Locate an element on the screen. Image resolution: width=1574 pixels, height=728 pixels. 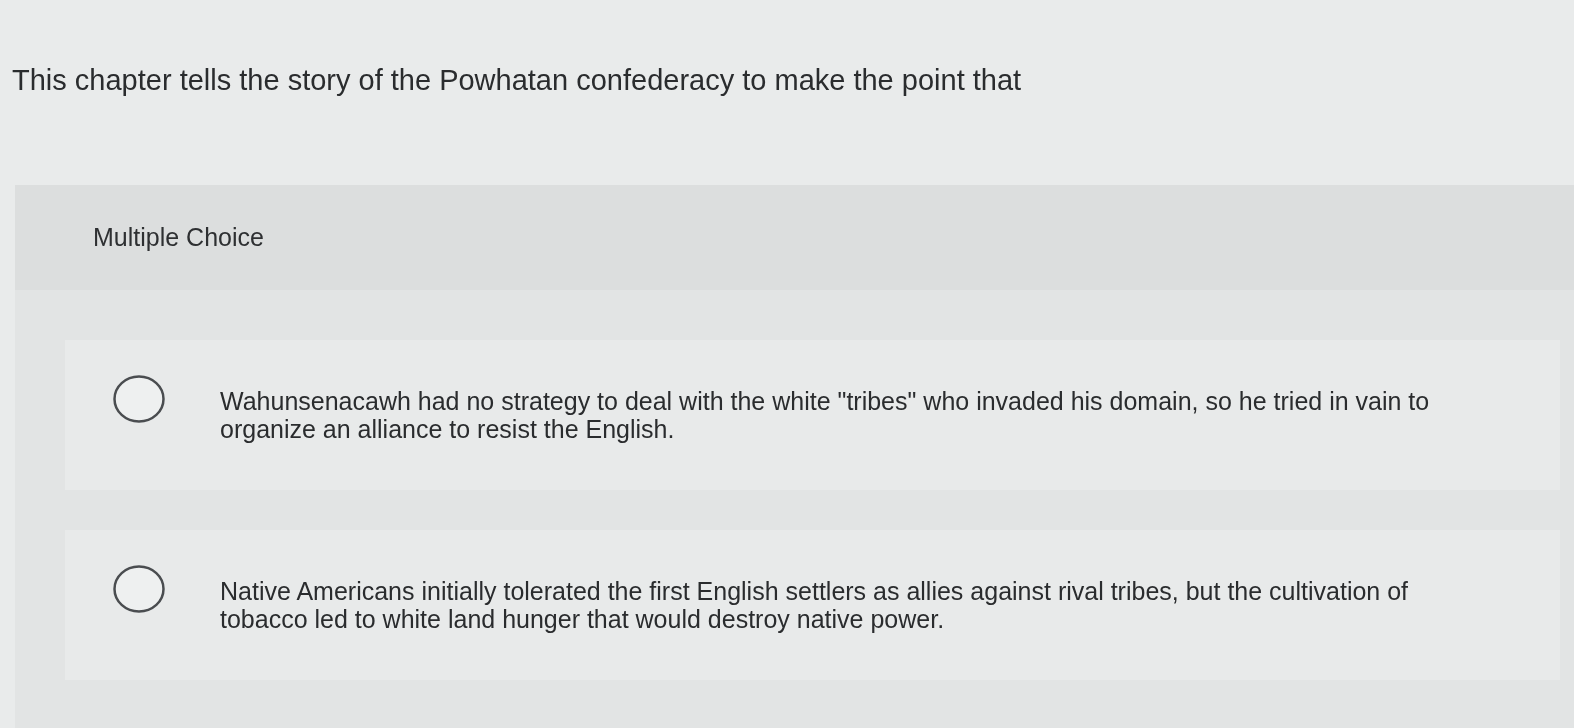
option-text: Wahunsenacawh had no strategy to deal with the white "tribes" who invaded his domain, so he tried in vain to organize an alliance to resist the English. is located at coordinates (825, 415).